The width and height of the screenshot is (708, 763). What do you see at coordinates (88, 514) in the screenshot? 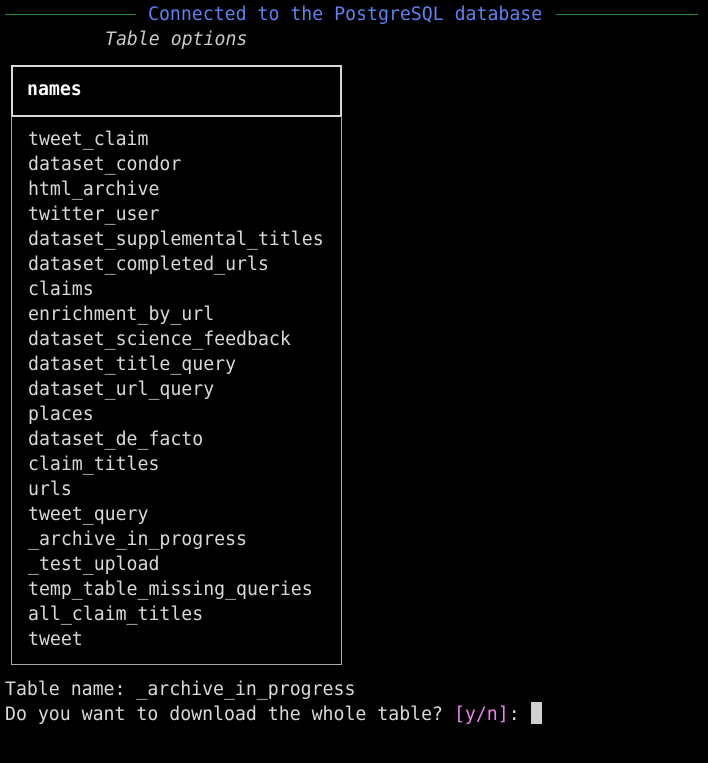
I see `table-row: tweet_query` at bounding box center [88, 514].